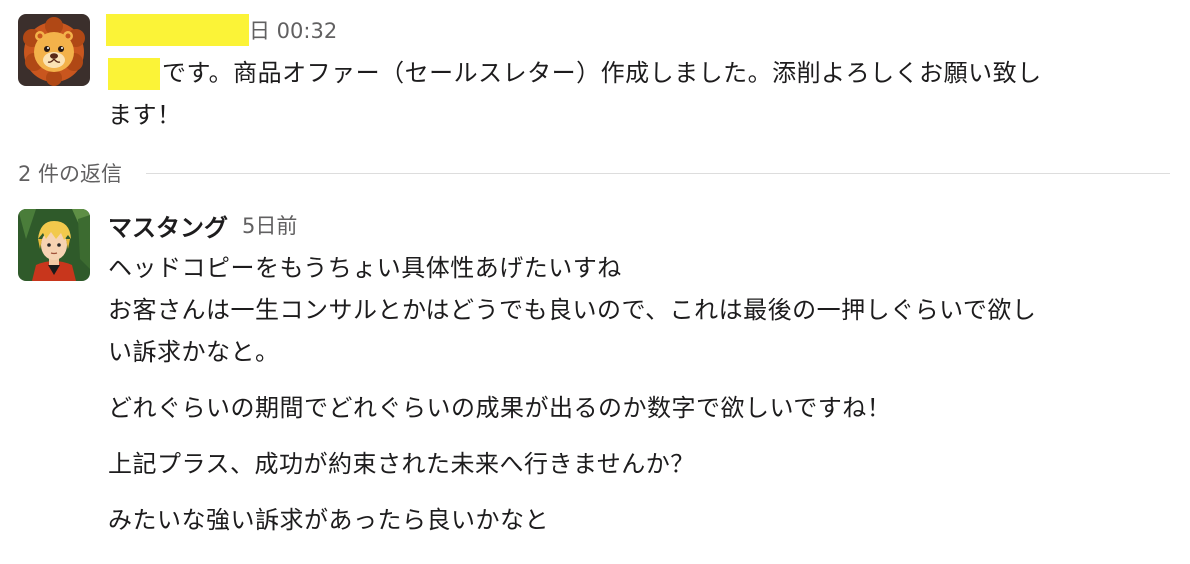  I want to click on reply-timestamp: 5日前, so click(269, 225).